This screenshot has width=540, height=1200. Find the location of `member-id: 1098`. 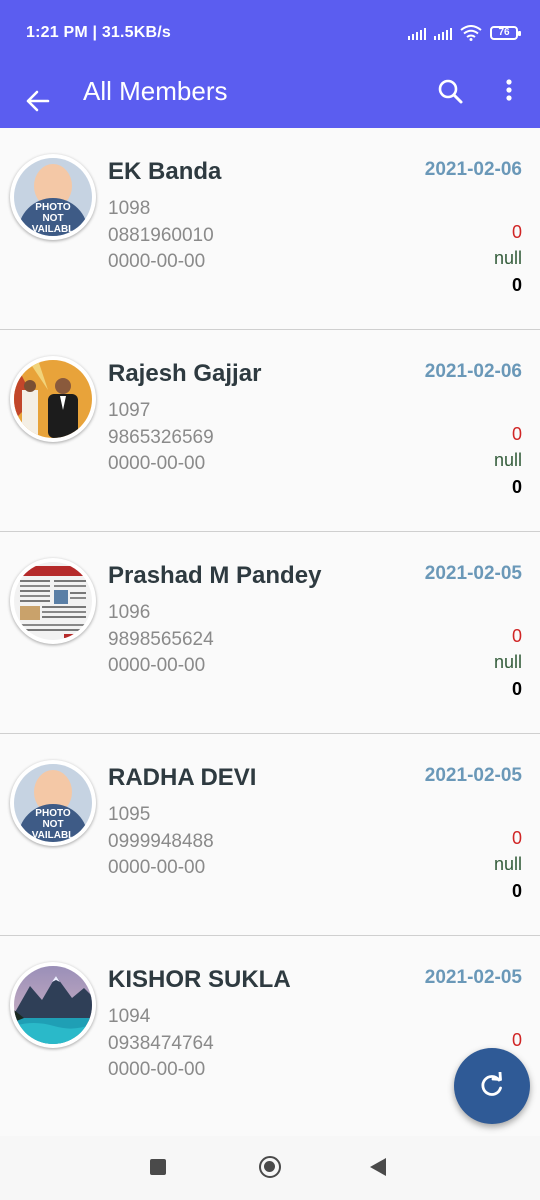

member-id: 1098 is located at coordinates (129, 208).